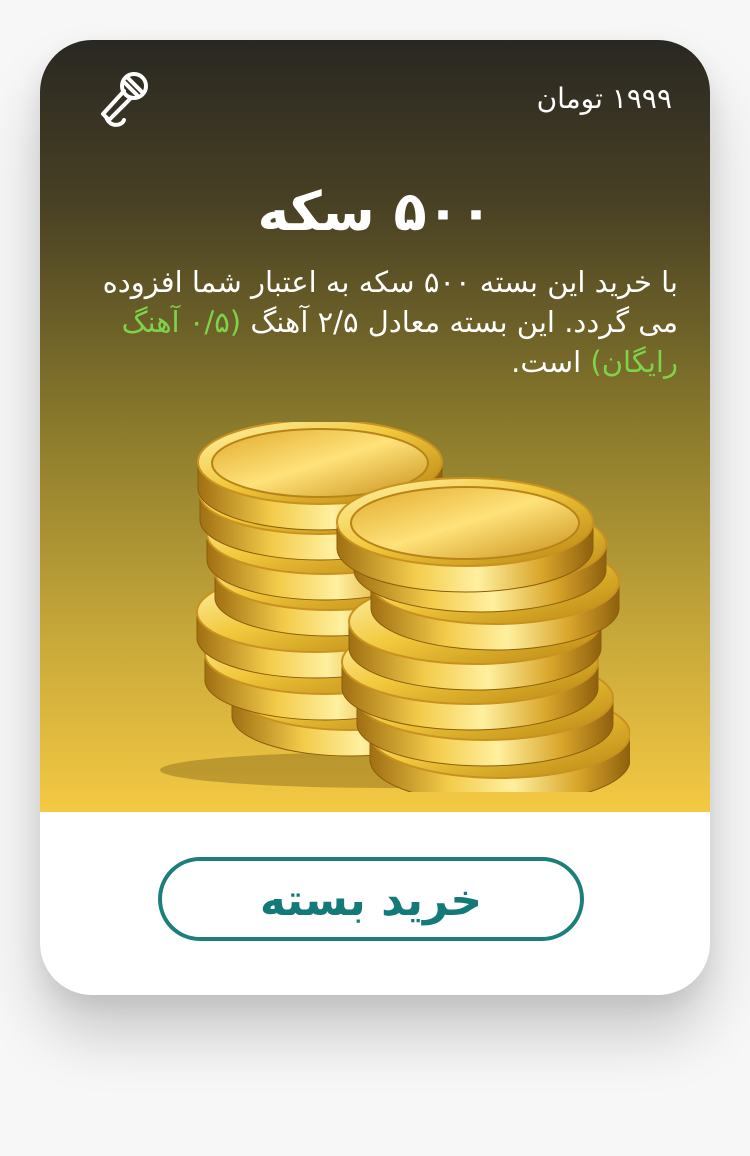 The width and height of the screenshot is (750, 1156). I want to click on package-title: ۵۰۰ سکه, so click(375, 211).